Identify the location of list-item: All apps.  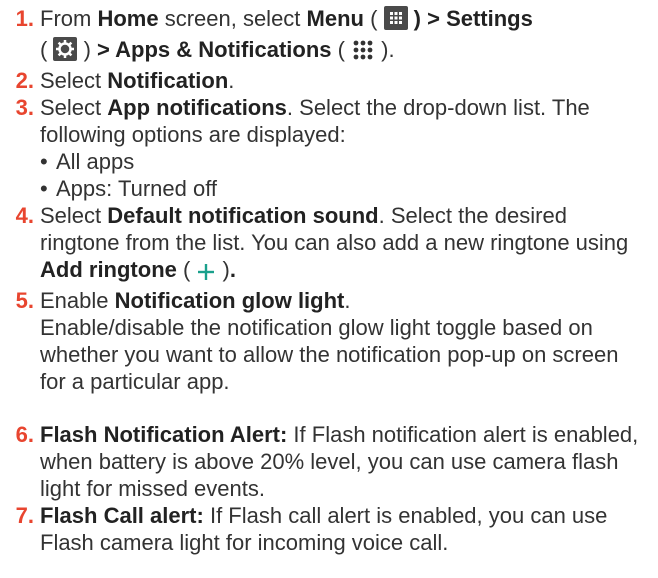
(349, 161).